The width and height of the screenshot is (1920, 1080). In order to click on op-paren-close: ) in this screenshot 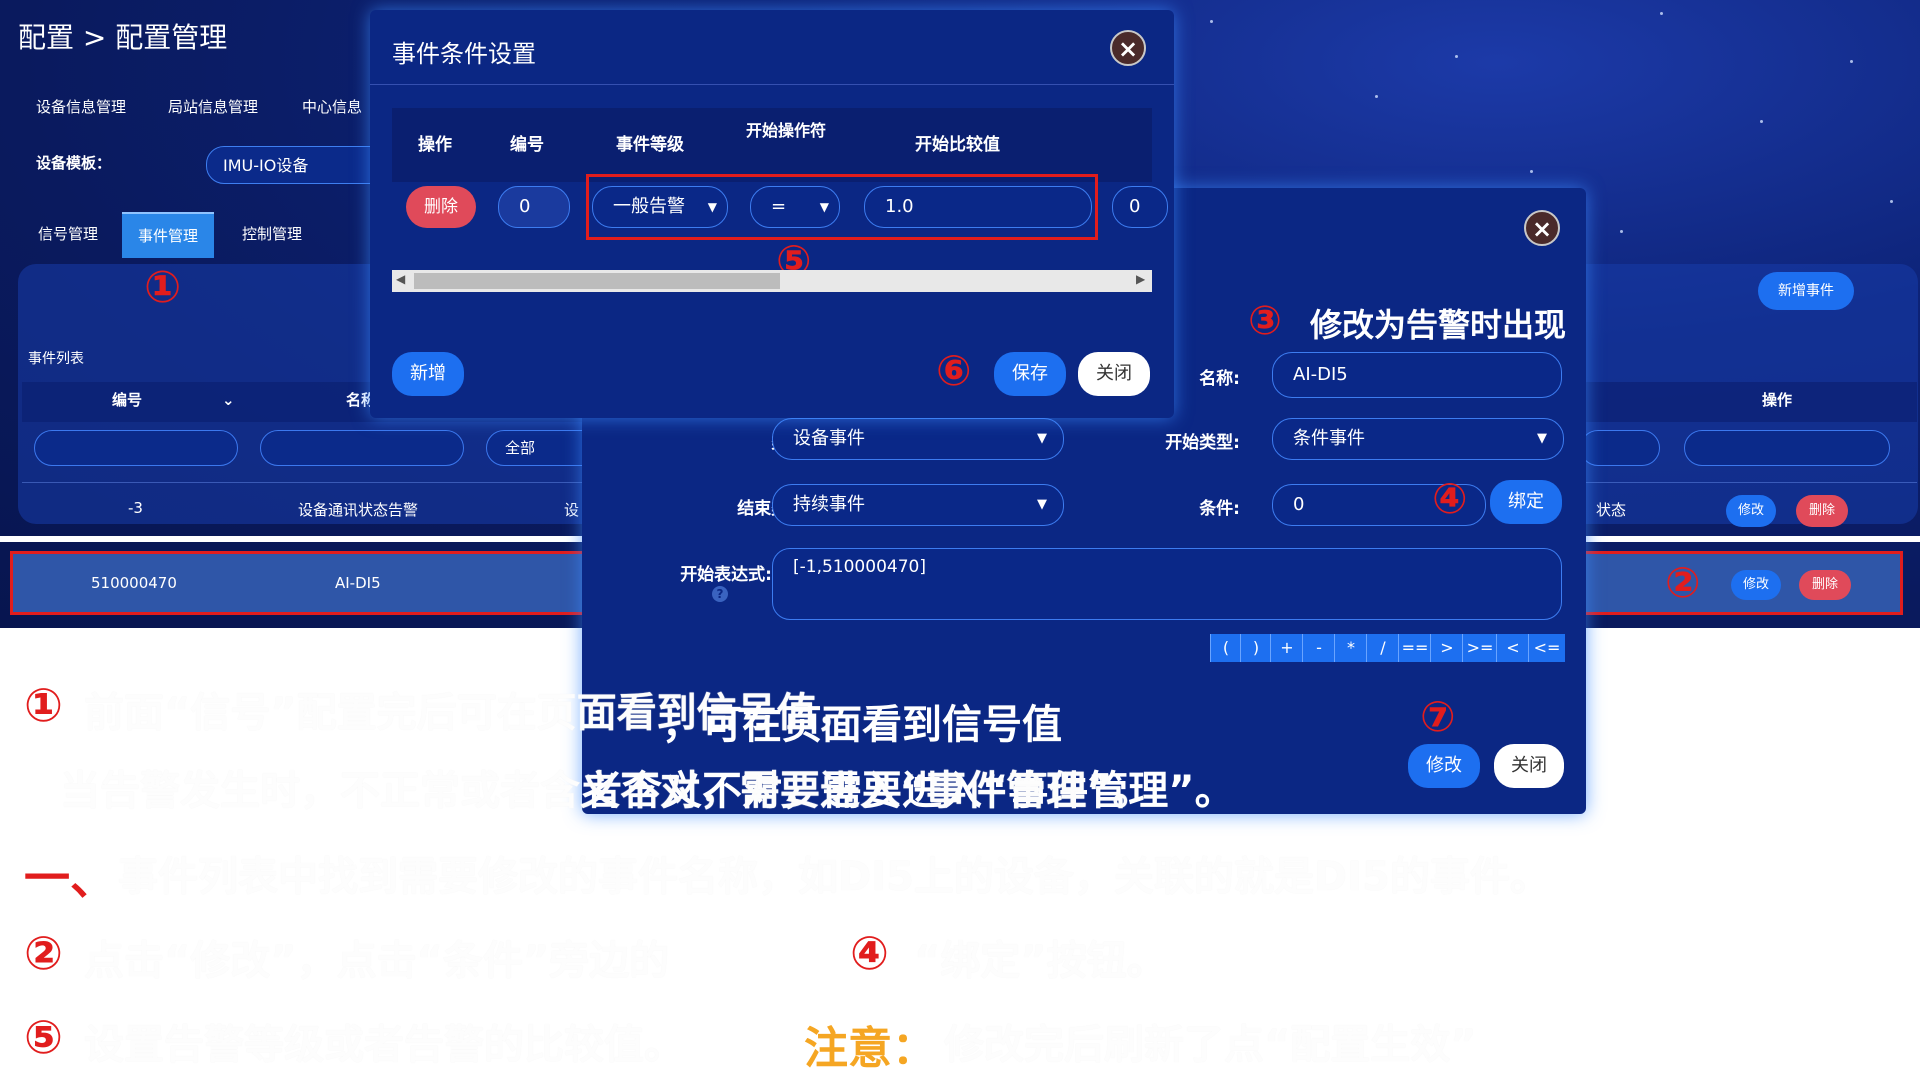, I will do `click(1255, 648)`.